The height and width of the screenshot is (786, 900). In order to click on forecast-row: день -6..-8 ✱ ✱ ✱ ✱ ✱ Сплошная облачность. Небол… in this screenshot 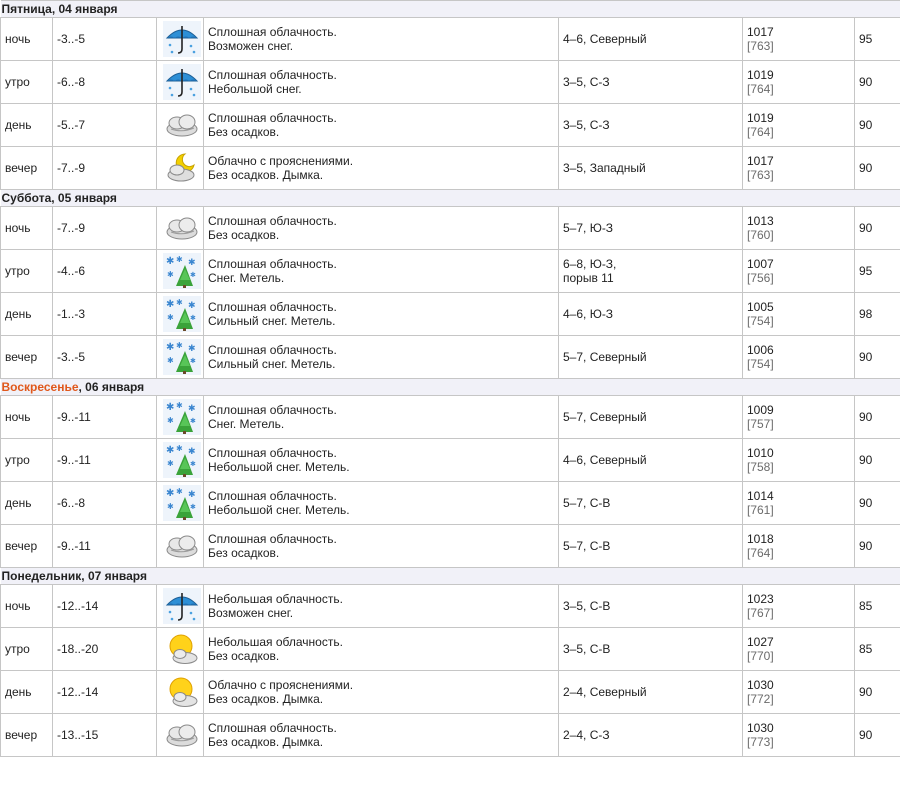, I will do `click(450, 503)`.